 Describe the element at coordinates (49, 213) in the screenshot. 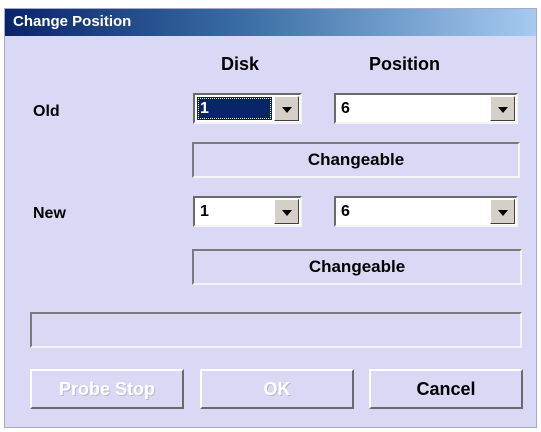

I see `new-row-label: New` at that location.